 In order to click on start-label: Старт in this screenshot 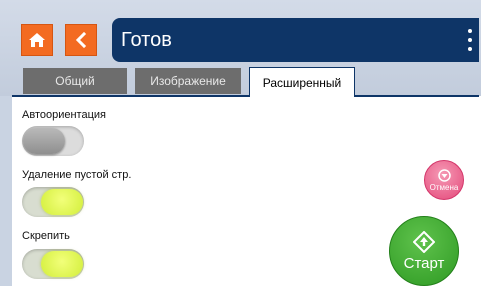, I will do `click(424, 263)`.